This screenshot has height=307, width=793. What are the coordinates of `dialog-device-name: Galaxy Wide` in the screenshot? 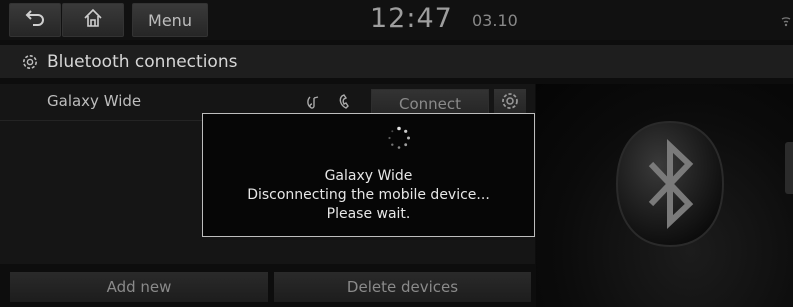 It's located at (368, 176).